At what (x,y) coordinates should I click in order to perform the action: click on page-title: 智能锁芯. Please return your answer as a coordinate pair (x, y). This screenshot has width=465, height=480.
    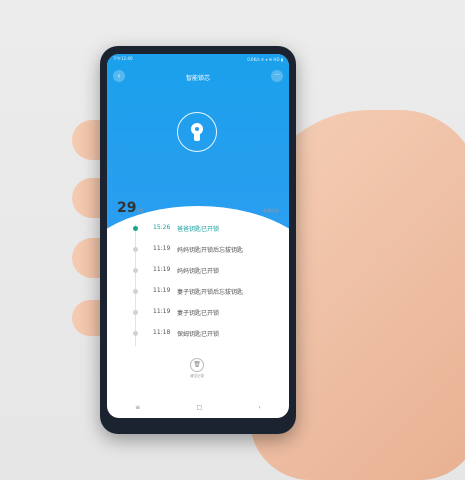
    Looking at the image, I should click on (197, 78).